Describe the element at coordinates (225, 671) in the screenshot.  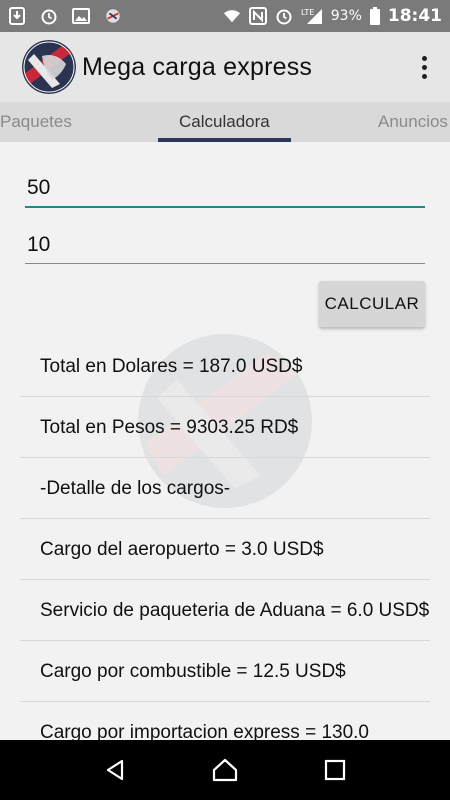
I see `list-item: Cargo por combustible = 12.5 USD$` at that location.